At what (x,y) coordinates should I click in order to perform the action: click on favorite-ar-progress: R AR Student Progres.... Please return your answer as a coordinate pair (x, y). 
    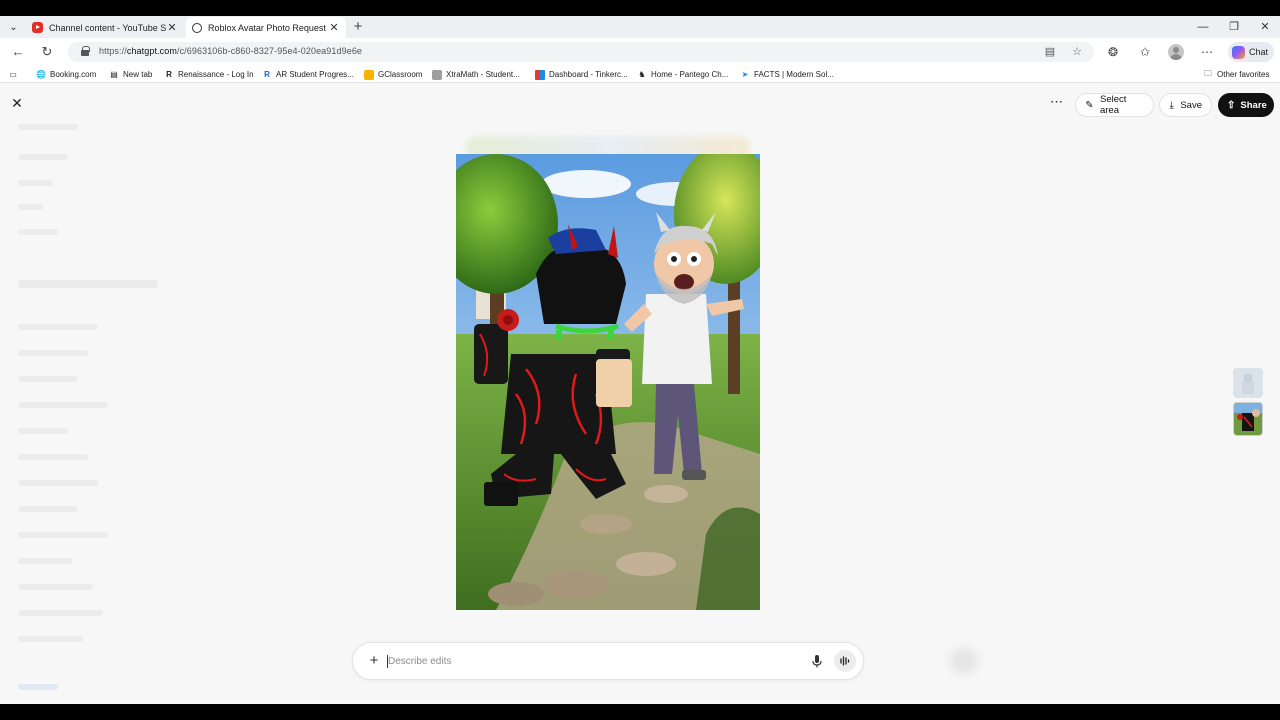
    Looking at the image, I should click on (308, 74).